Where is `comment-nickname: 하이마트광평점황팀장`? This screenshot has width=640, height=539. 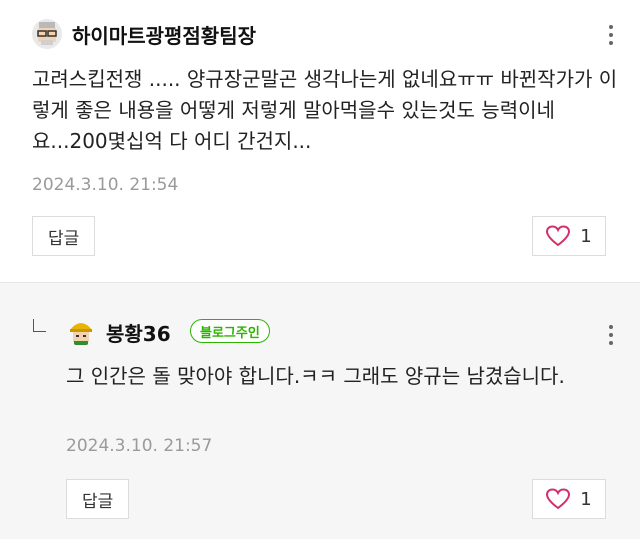
comment-nickname: 하이마트광평점황팀장 is located at coordinates (164, 34).